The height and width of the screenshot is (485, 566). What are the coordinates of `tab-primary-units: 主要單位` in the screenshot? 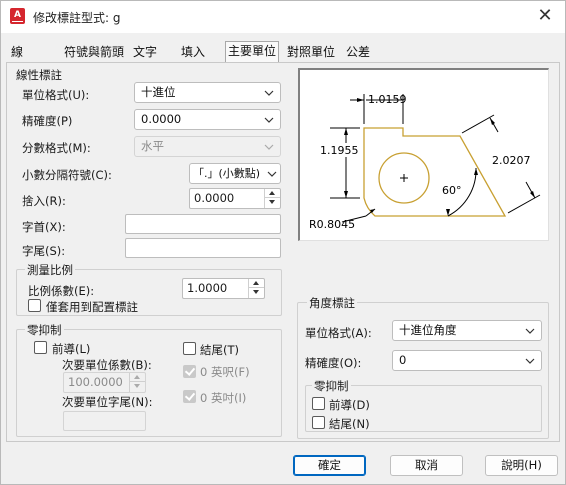 It's located at (252, 51).